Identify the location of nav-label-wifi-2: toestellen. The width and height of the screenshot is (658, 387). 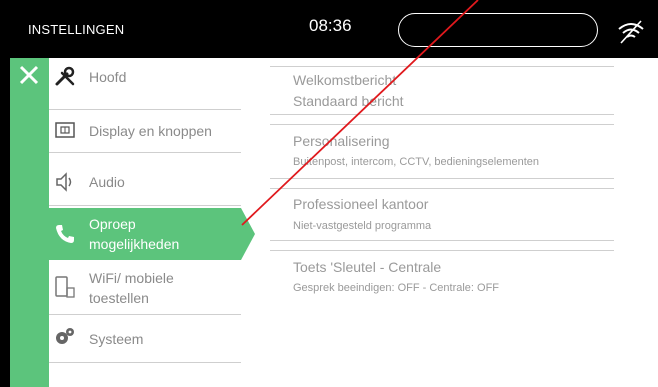
(119, 298).